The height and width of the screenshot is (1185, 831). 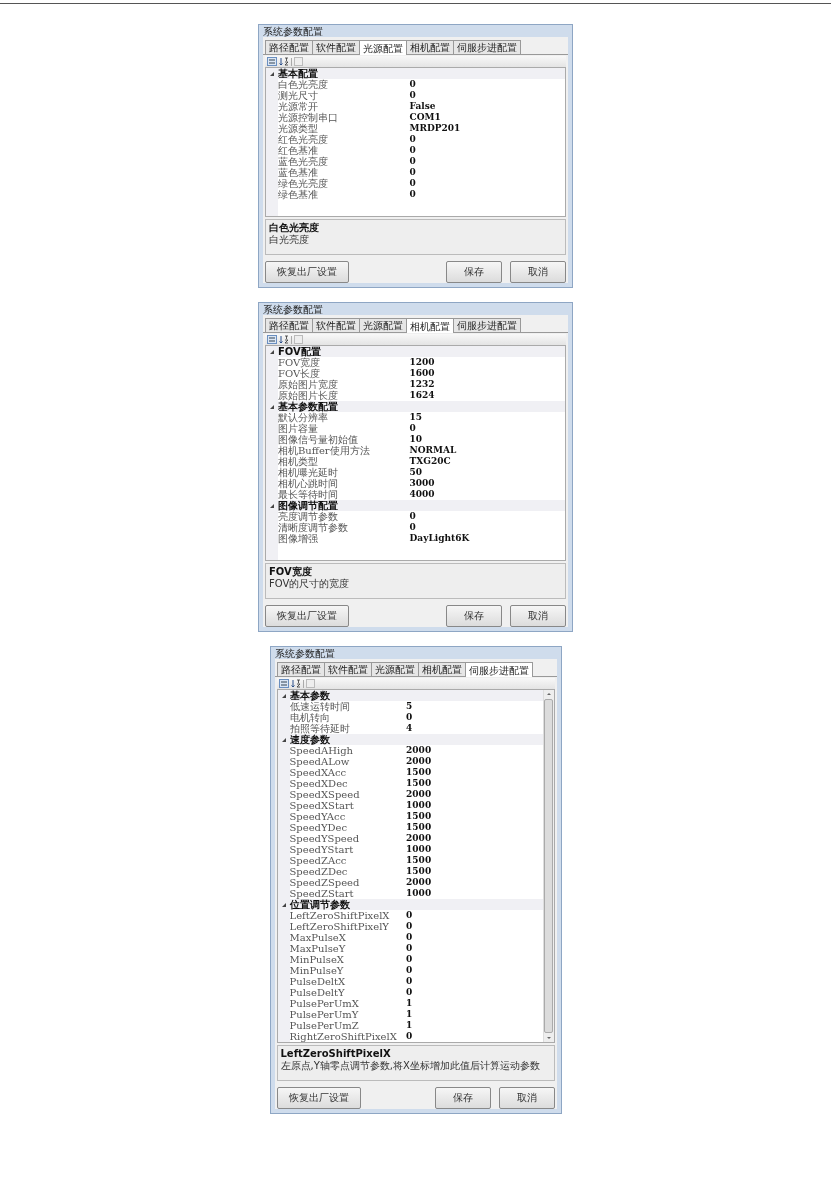 I want to click on scroll-thumb, so click(x=548, y=866).